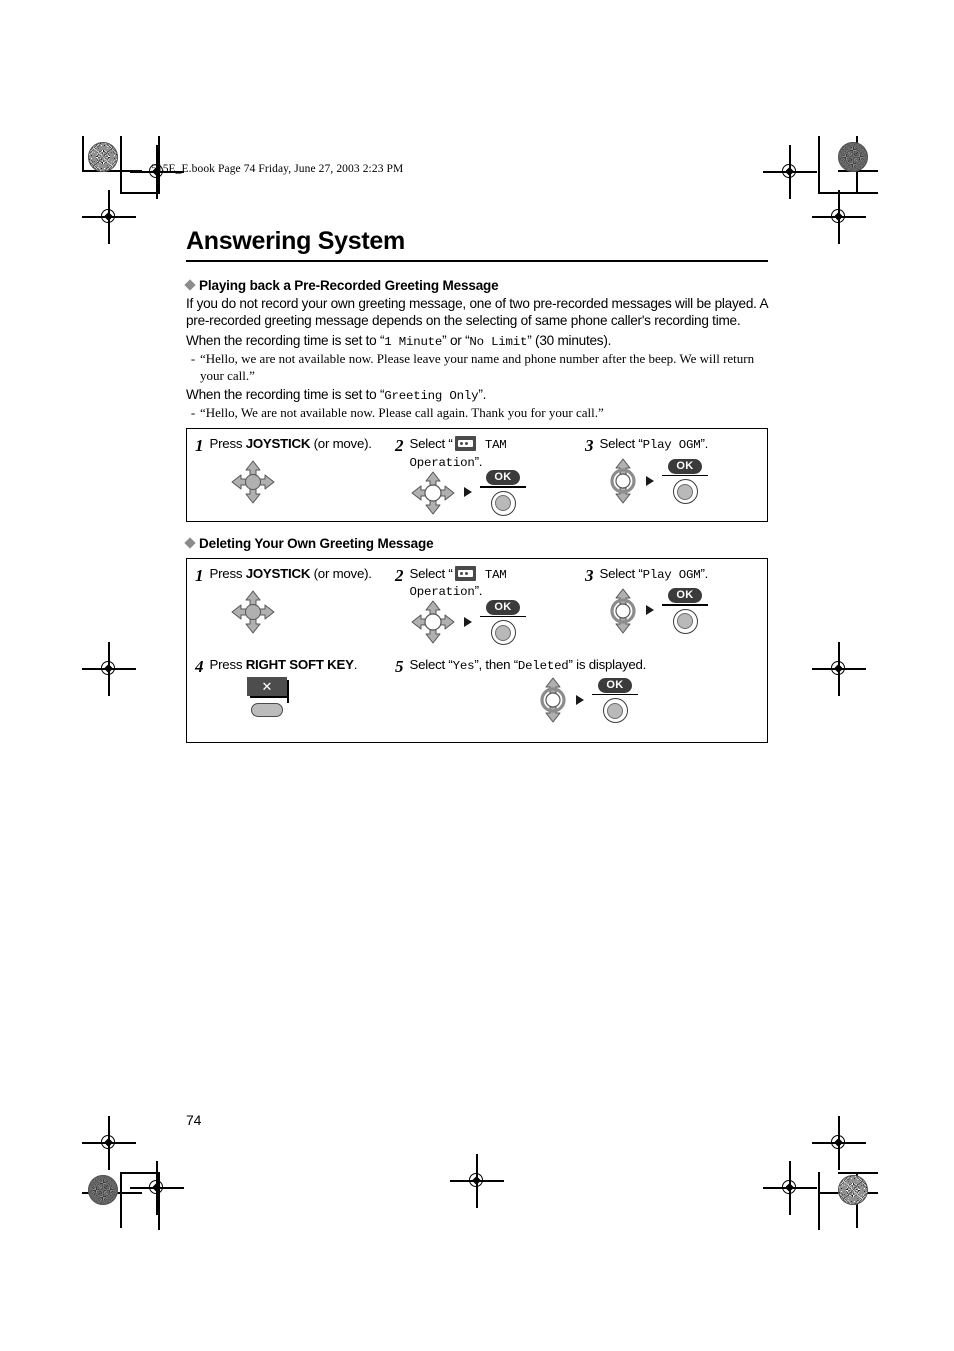 This screenshot has width=954, height=1351. Describe the element at coordinates (465, 444) in the screenshot. I see `tam-cassette-icon` at that location.